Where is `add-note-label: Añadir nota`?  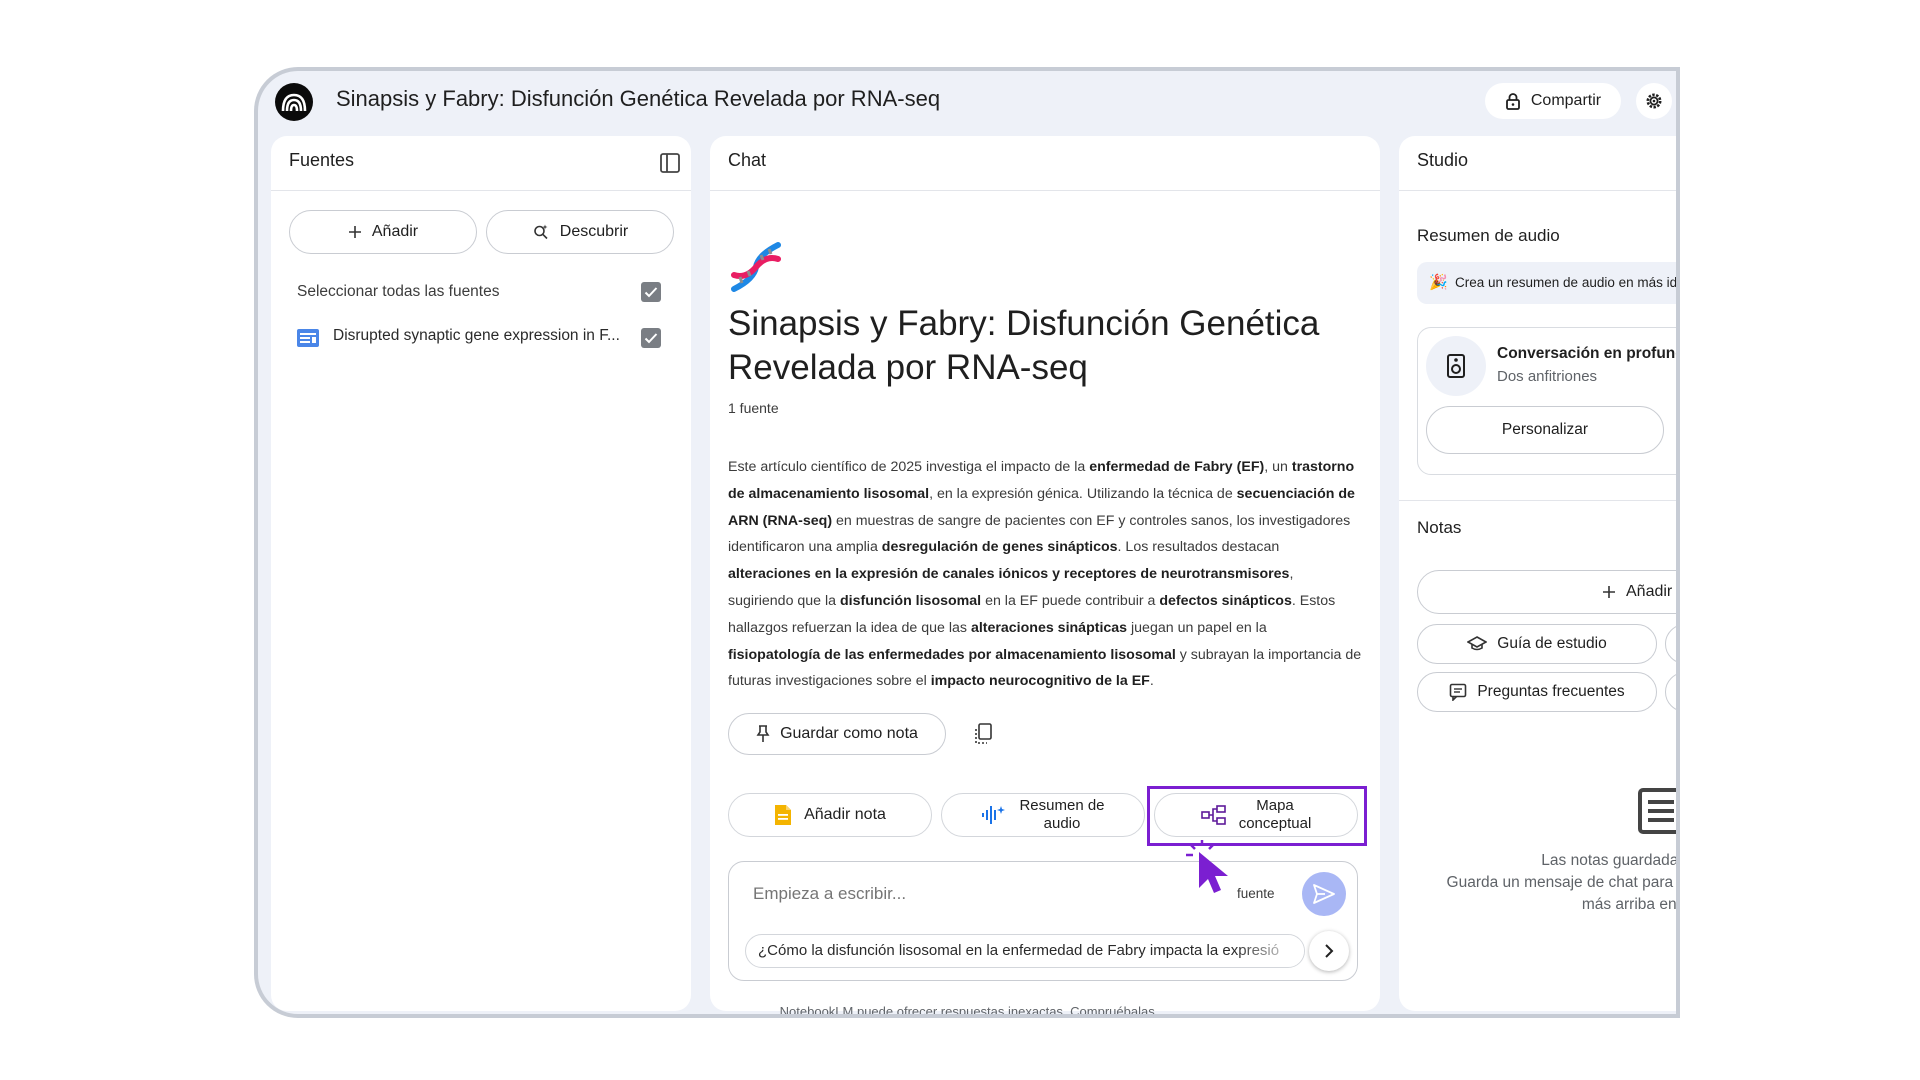
add-note-label: Añadir nota is located at coordinates (845, 814).